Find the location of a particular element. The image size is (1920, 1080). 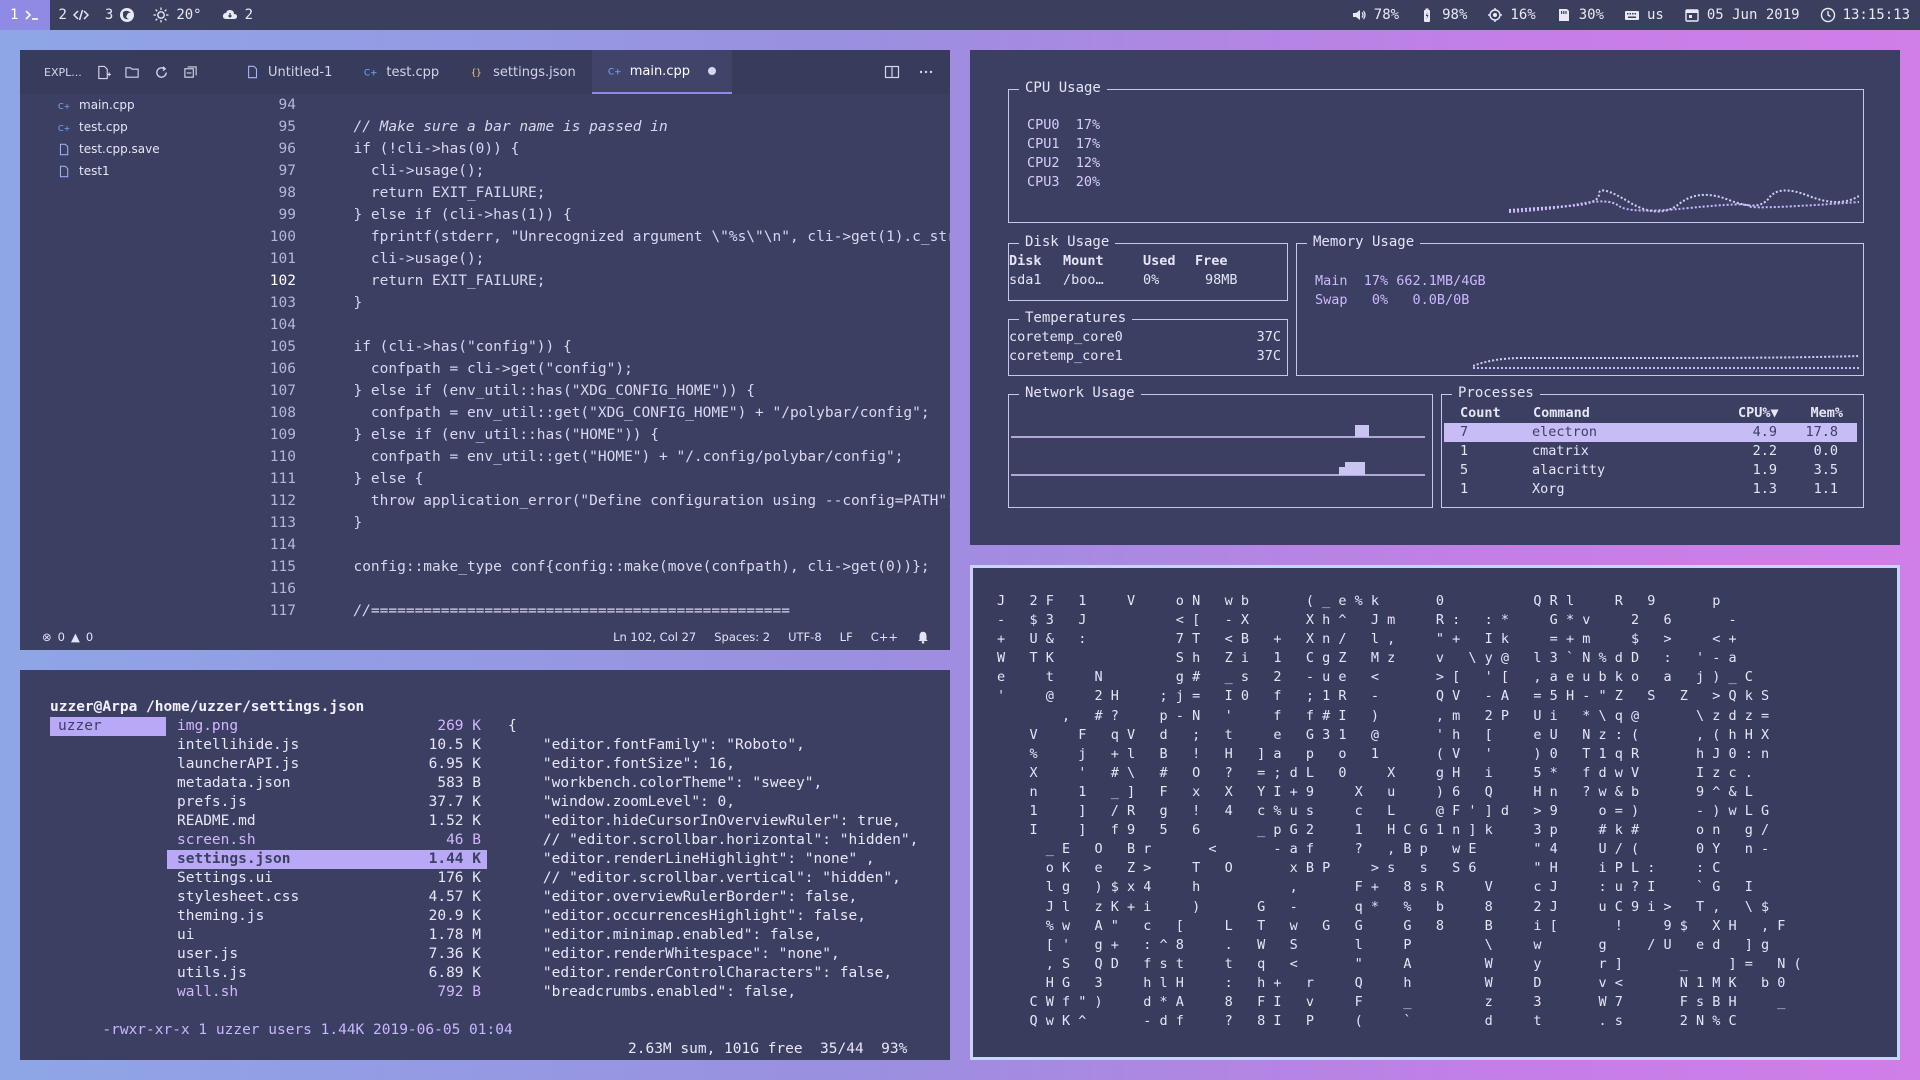

code-line: 104 is located at coordinates (590, 325).